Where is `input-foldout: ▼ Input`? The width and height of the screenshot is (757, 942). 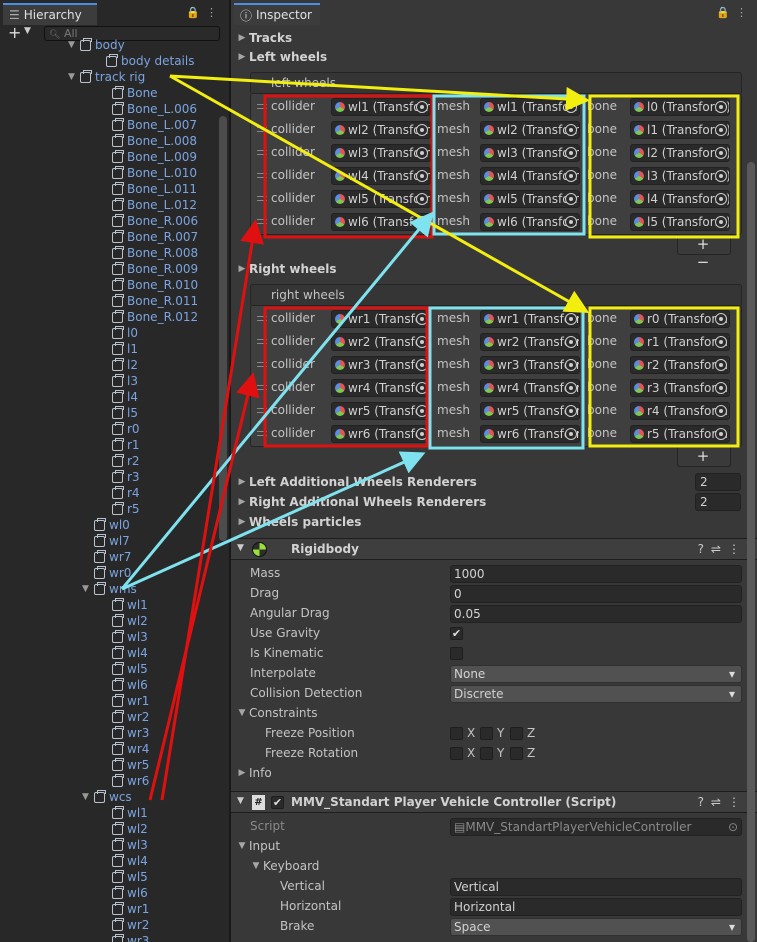
input-foldout: ▼ Input is located at coordinates (258, 846).